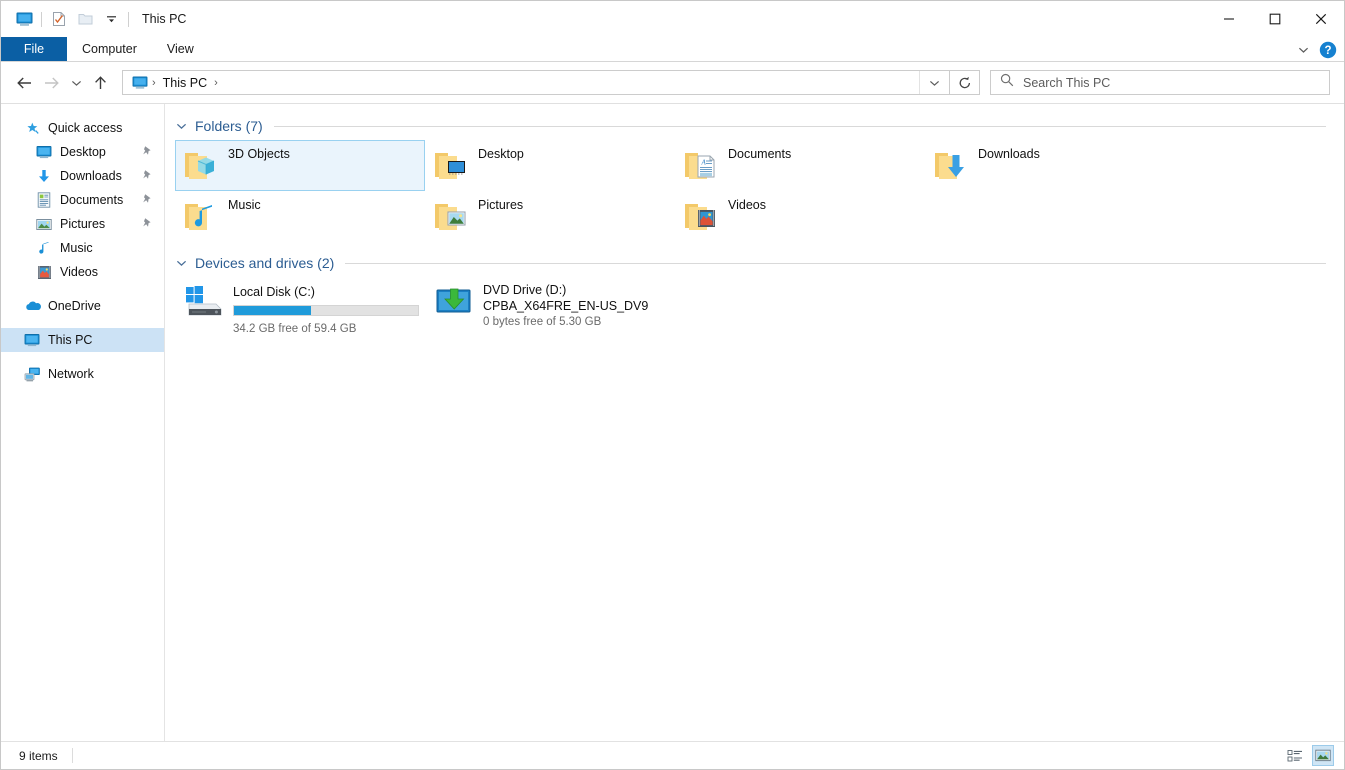 The width and height of the screenshot is (1345, 770). Describe the element at coordinates (85, 128) in the screenshot. I see `sidebar-label: Quick access` at that location.